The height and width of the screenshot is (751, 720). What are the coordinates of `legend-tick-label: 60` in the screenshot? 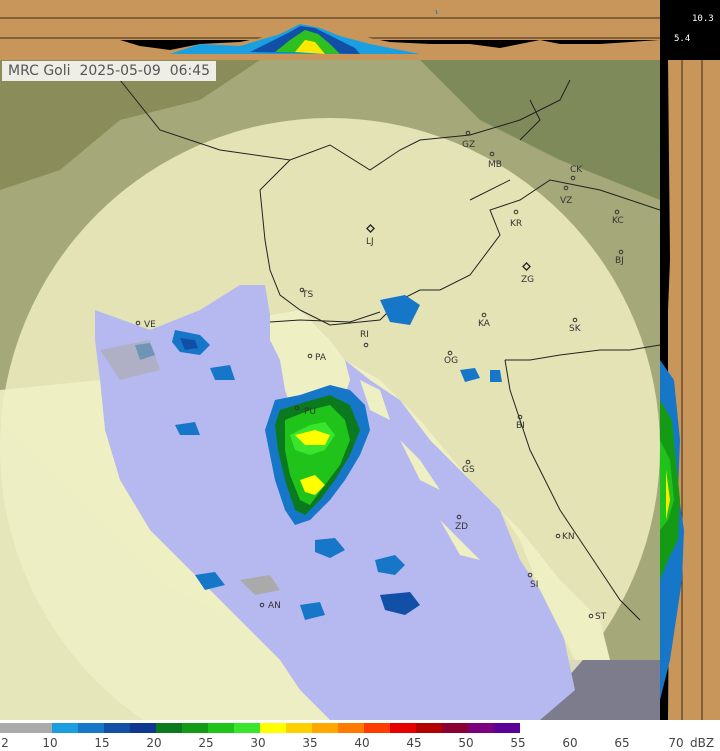 It's located at (570, 743).